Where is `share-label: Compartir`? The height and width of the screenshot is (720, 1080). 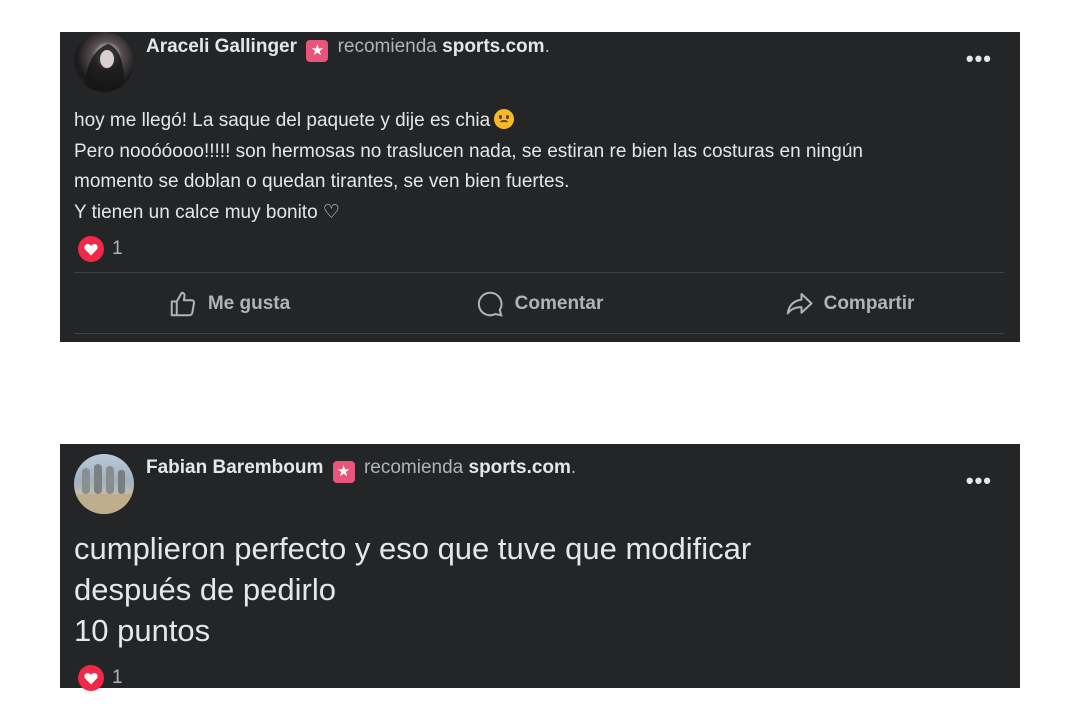 share-label: Compartir is located at coordinates (869, 303).